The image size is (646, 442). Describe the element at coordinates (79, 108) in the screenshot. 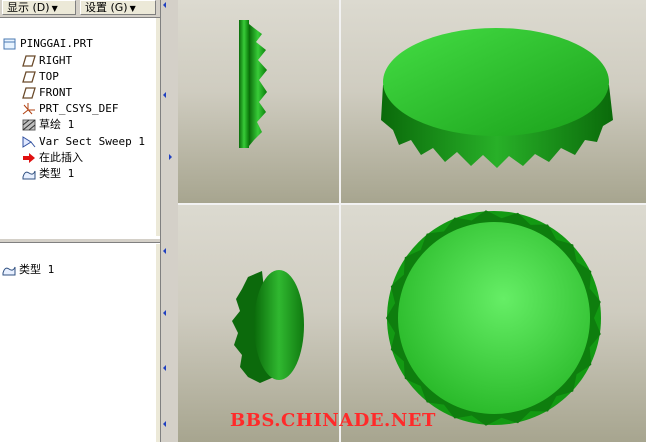

I see `tree-item-label: PRT_CSYS_DEF` at that location.